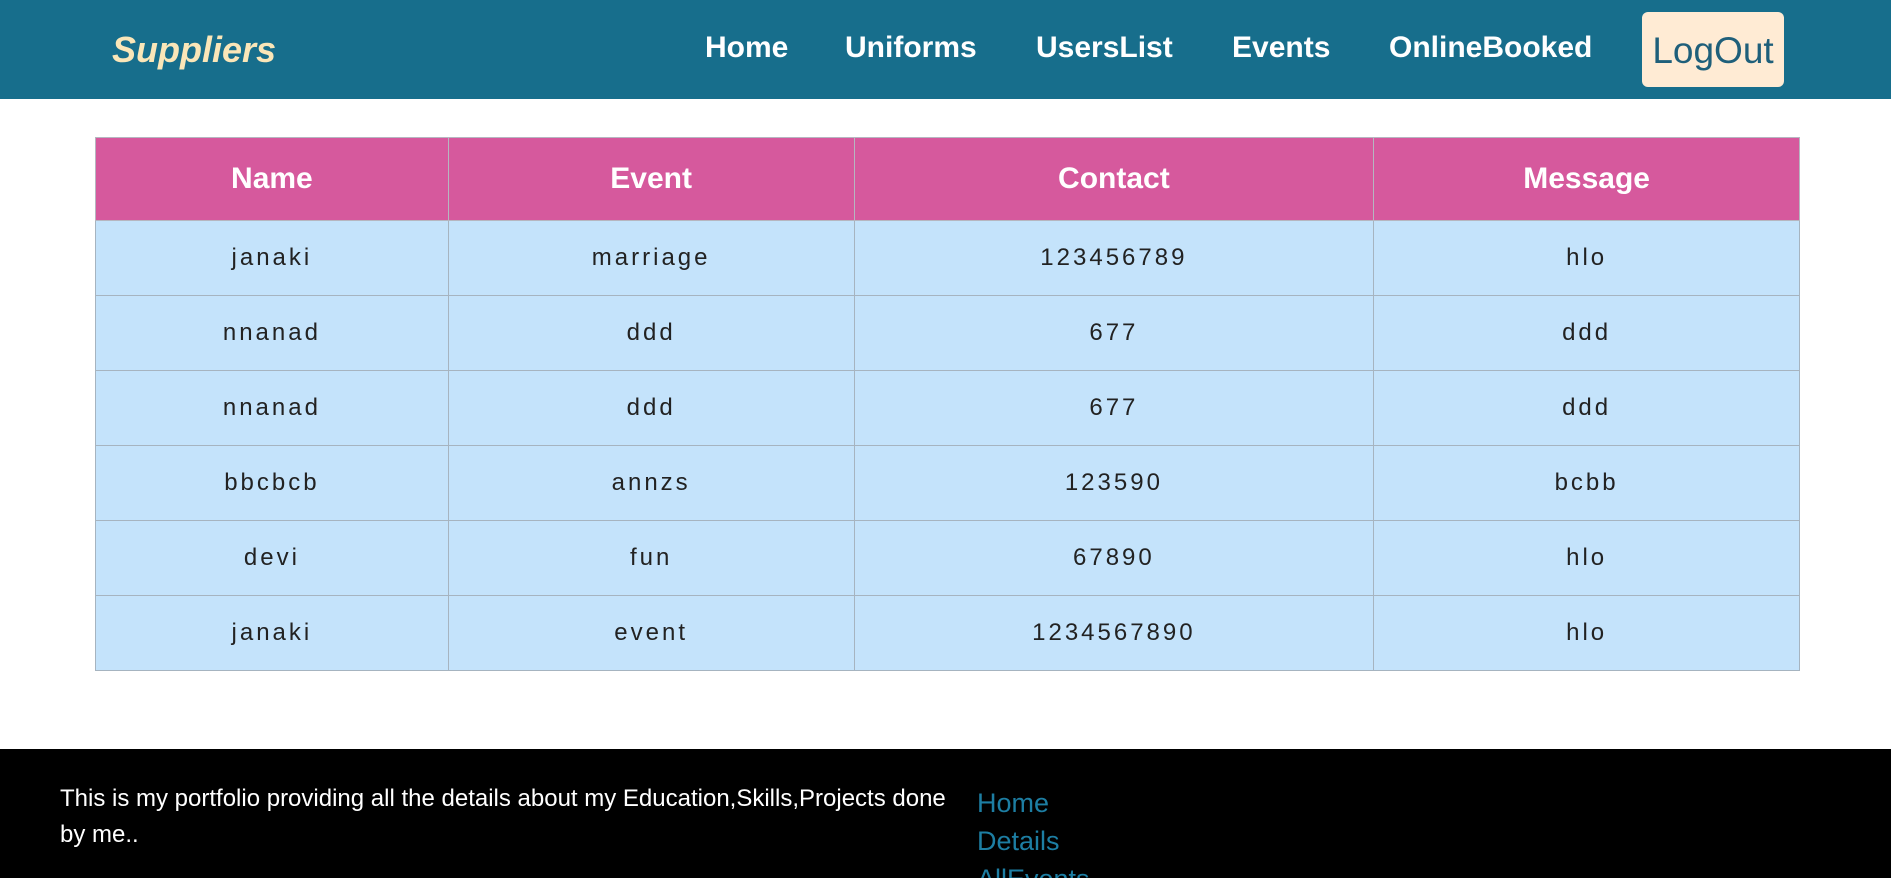  What do you see at coordinates (272, 179) in the screenshot?
I see `header-name: Name` at bounding box center [272, 179].